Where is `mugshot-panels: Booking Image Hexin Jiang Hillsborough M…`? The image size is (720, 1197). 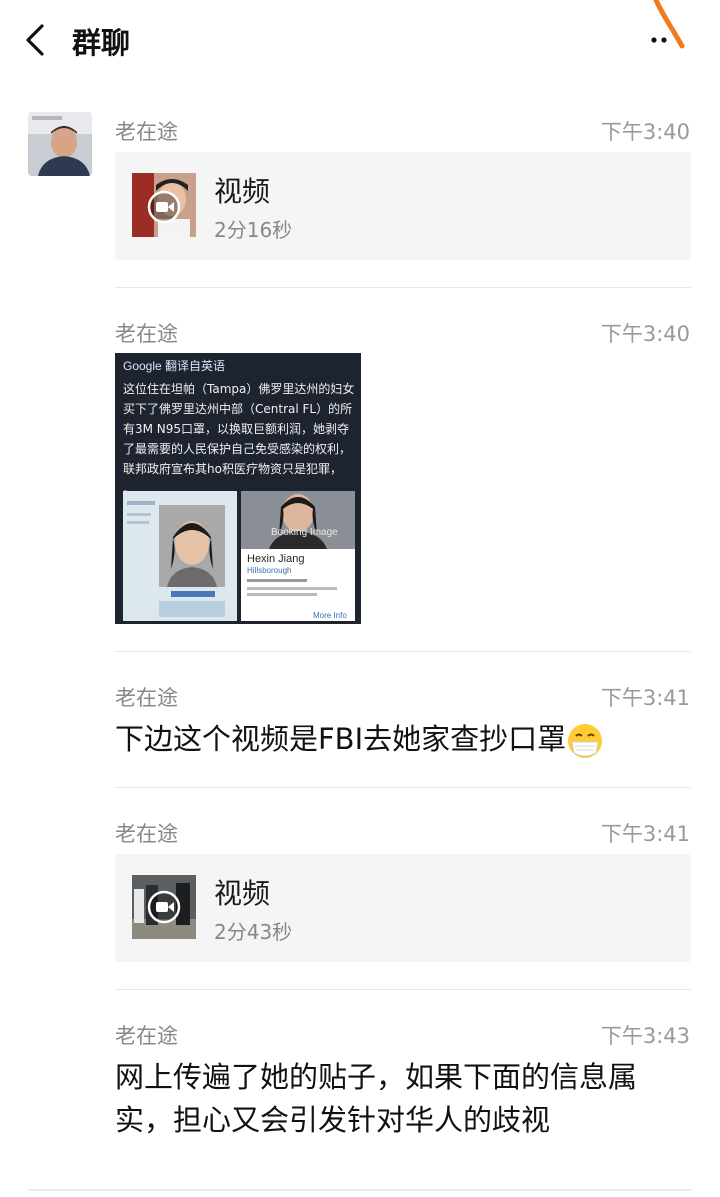
mugshot-panels: Booking Image Hexin Jiang Hillsborough M… is located at coordinates (239, 556).